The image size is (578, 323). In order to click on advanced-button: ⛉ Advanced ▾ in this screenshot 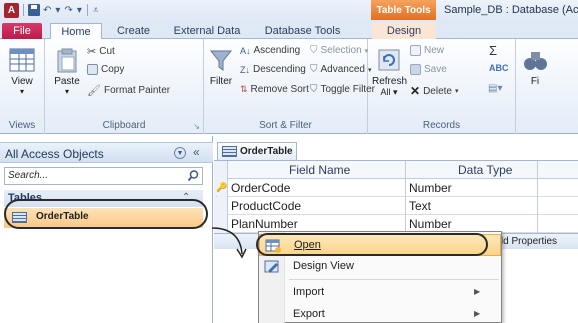, I will do `click(341, 69)`.